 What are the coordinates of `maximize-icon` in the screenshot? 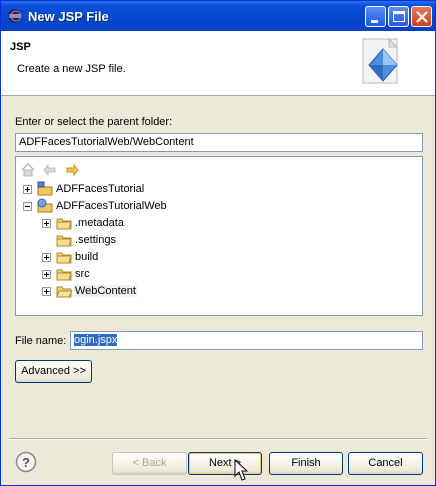 It's located at (399, 16).